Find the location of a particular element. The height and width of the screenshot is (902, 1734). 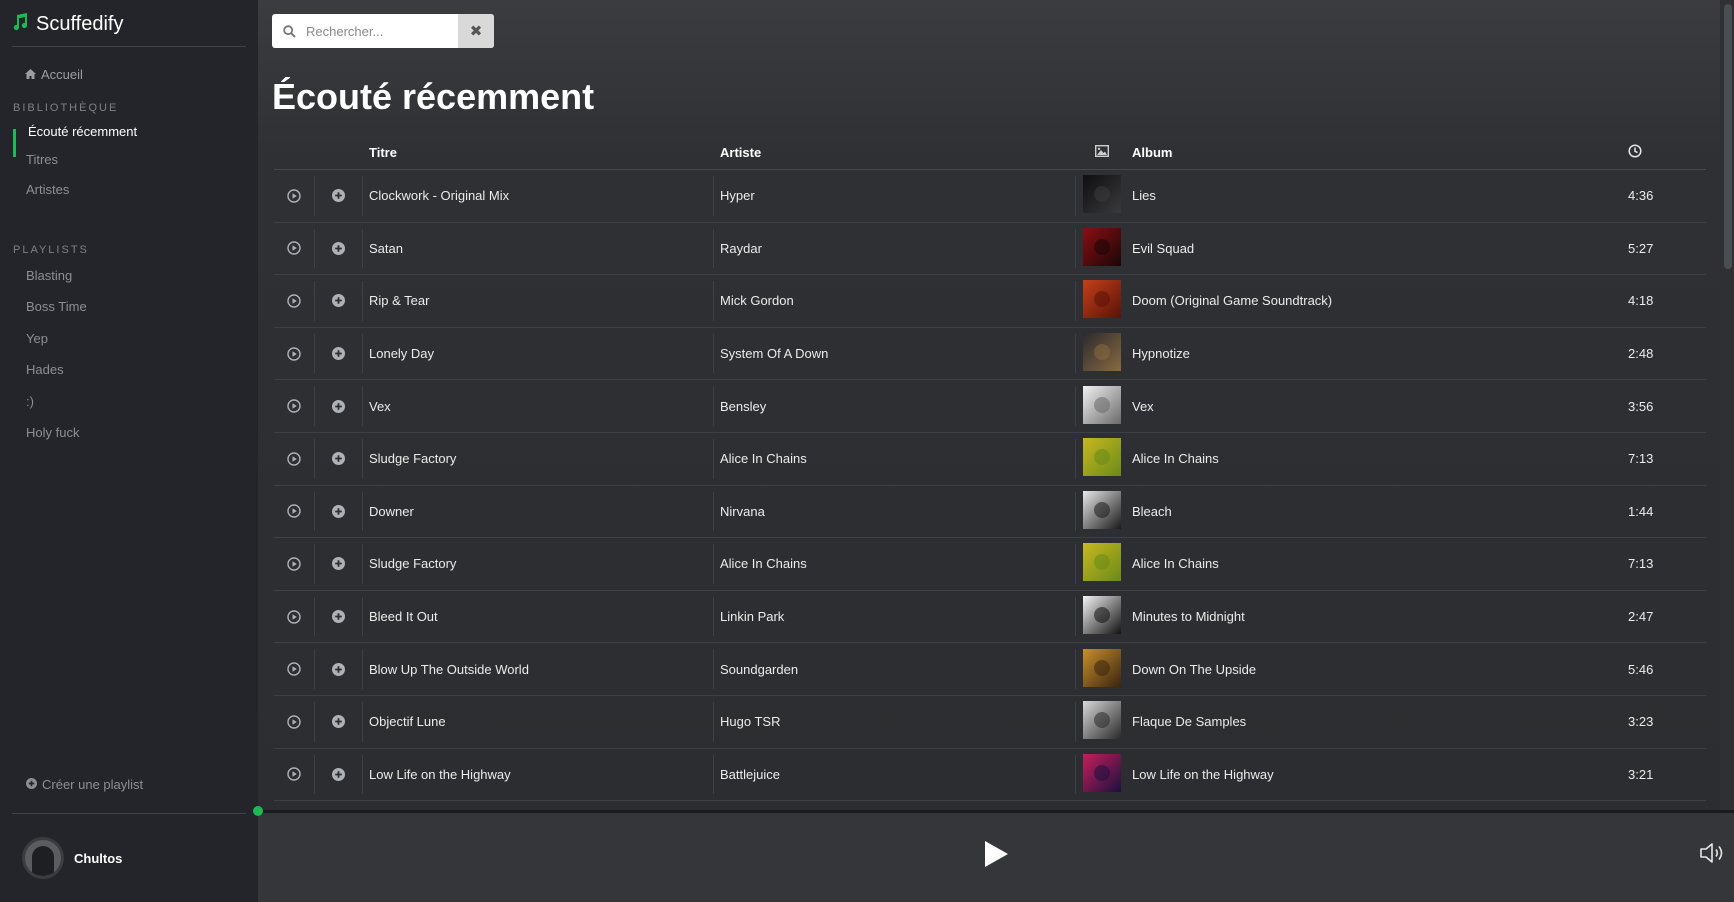

track-title: Satan is located at coordinates (537, 248).